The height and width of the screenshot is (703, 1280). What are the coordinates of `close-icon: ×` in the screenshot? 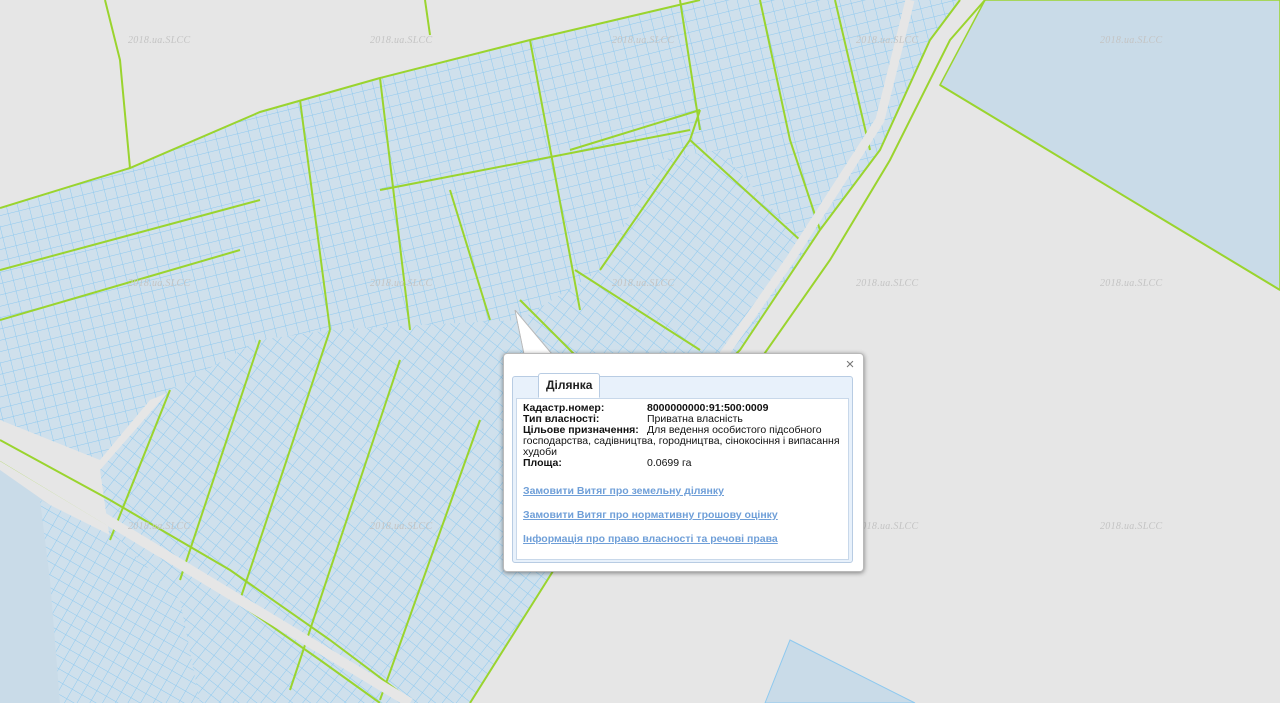 It's located at (850, 364).